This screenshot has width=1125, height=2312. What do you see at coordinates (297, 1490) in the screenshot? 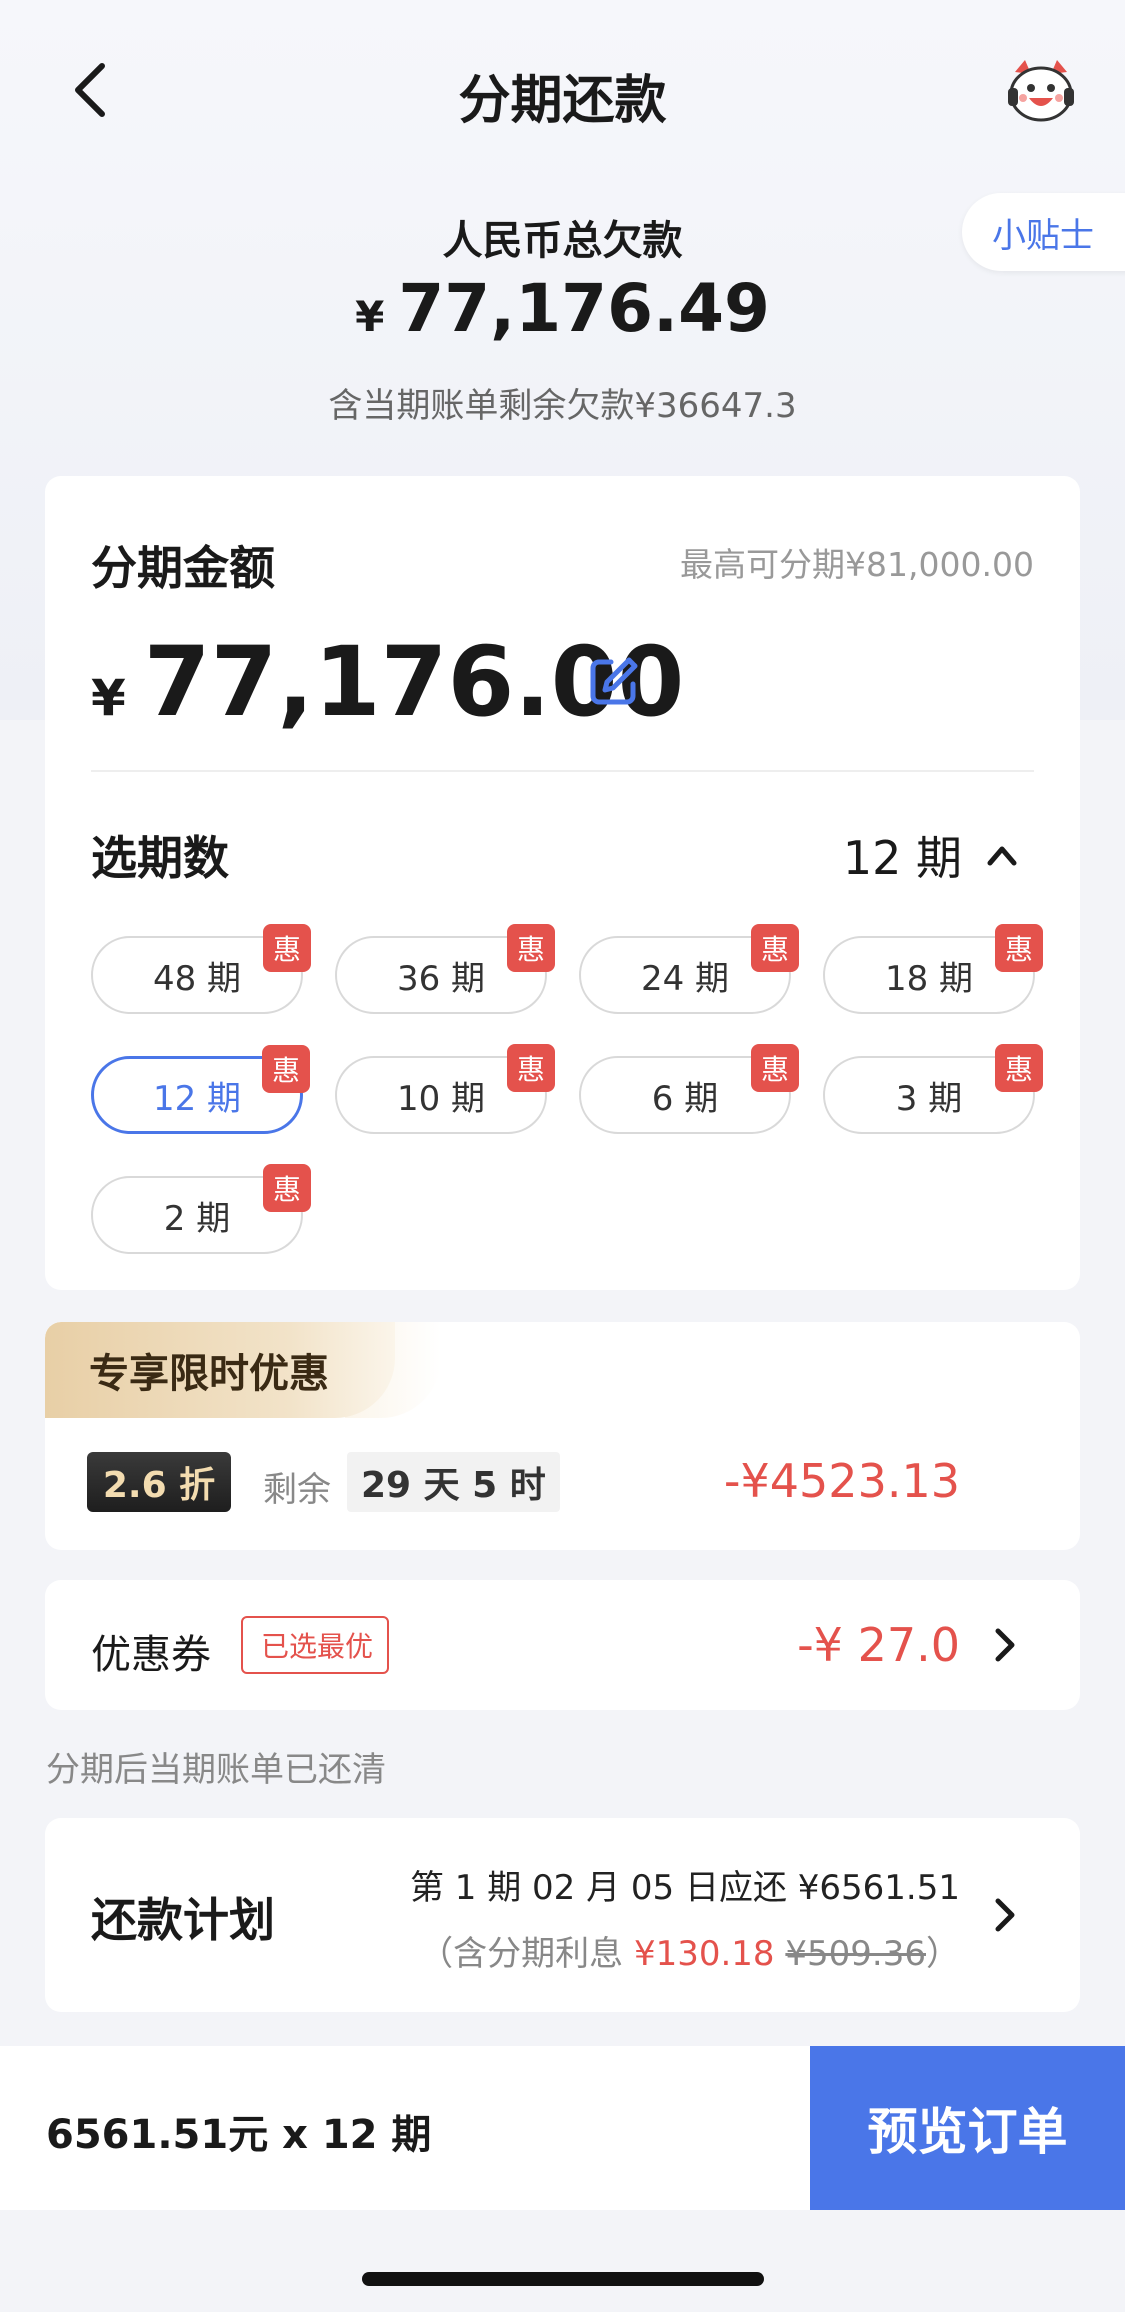
I see `remaining-label: 剩余` at bounding box center [297, 1490].